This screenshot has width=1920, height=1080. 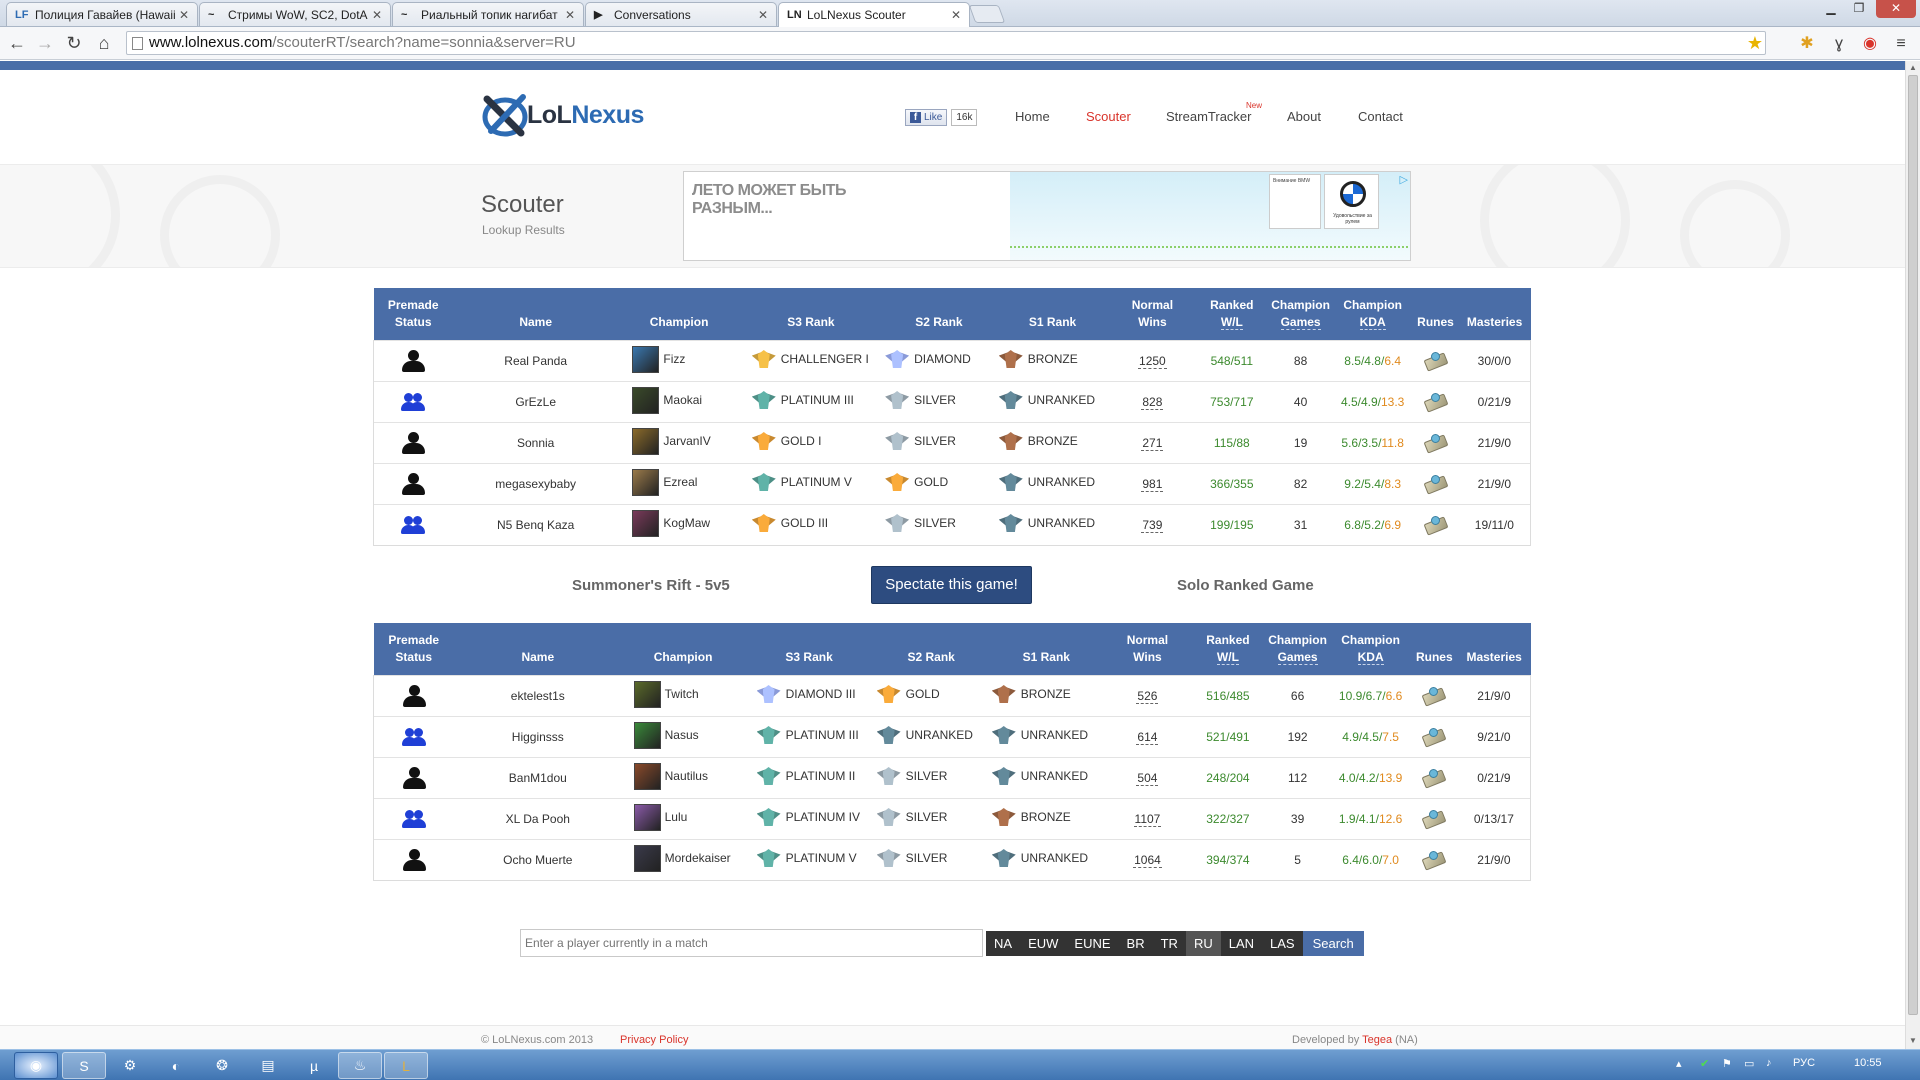 I want to click on developer-link: Tegea, so click(x=1377, y=1040).